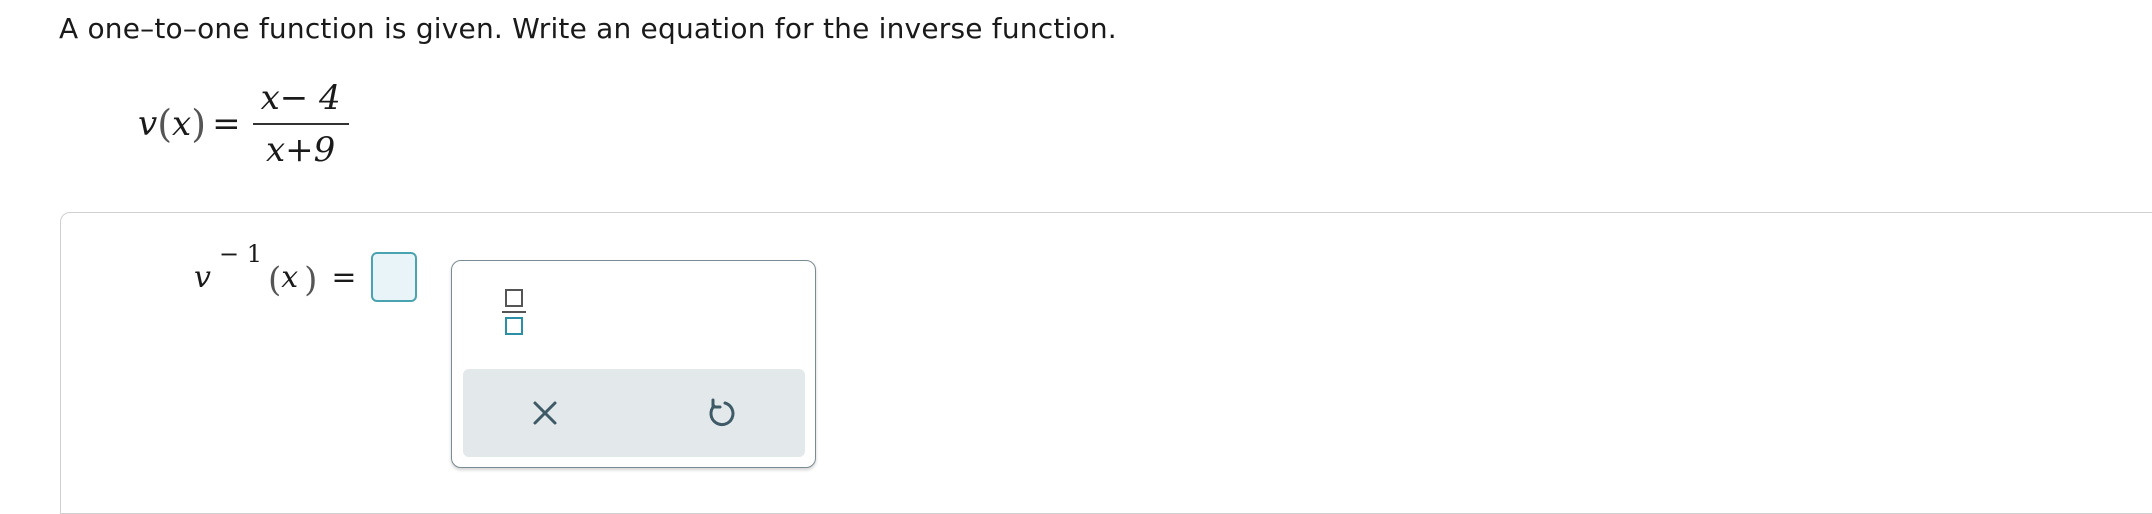 This screenshot has width=2152, height=514. What do you see at coordinates (290, 277) in the screenshot?
I see `inverse-variable: x` at bounding box center [290, 277].